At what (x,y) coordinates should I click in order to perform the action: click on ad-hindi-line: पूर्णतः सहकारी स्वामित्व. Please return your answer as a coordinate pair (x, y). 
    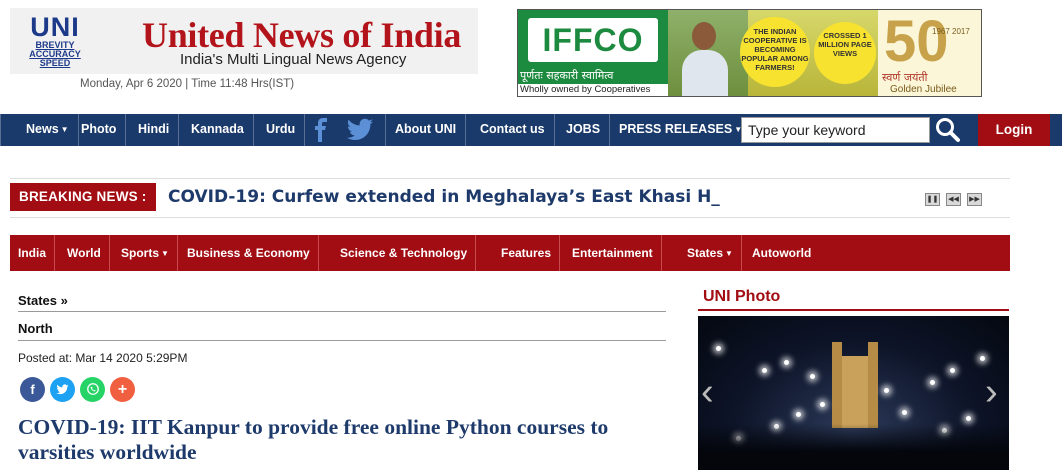
    Looking at the image, I should click on (567, 75).